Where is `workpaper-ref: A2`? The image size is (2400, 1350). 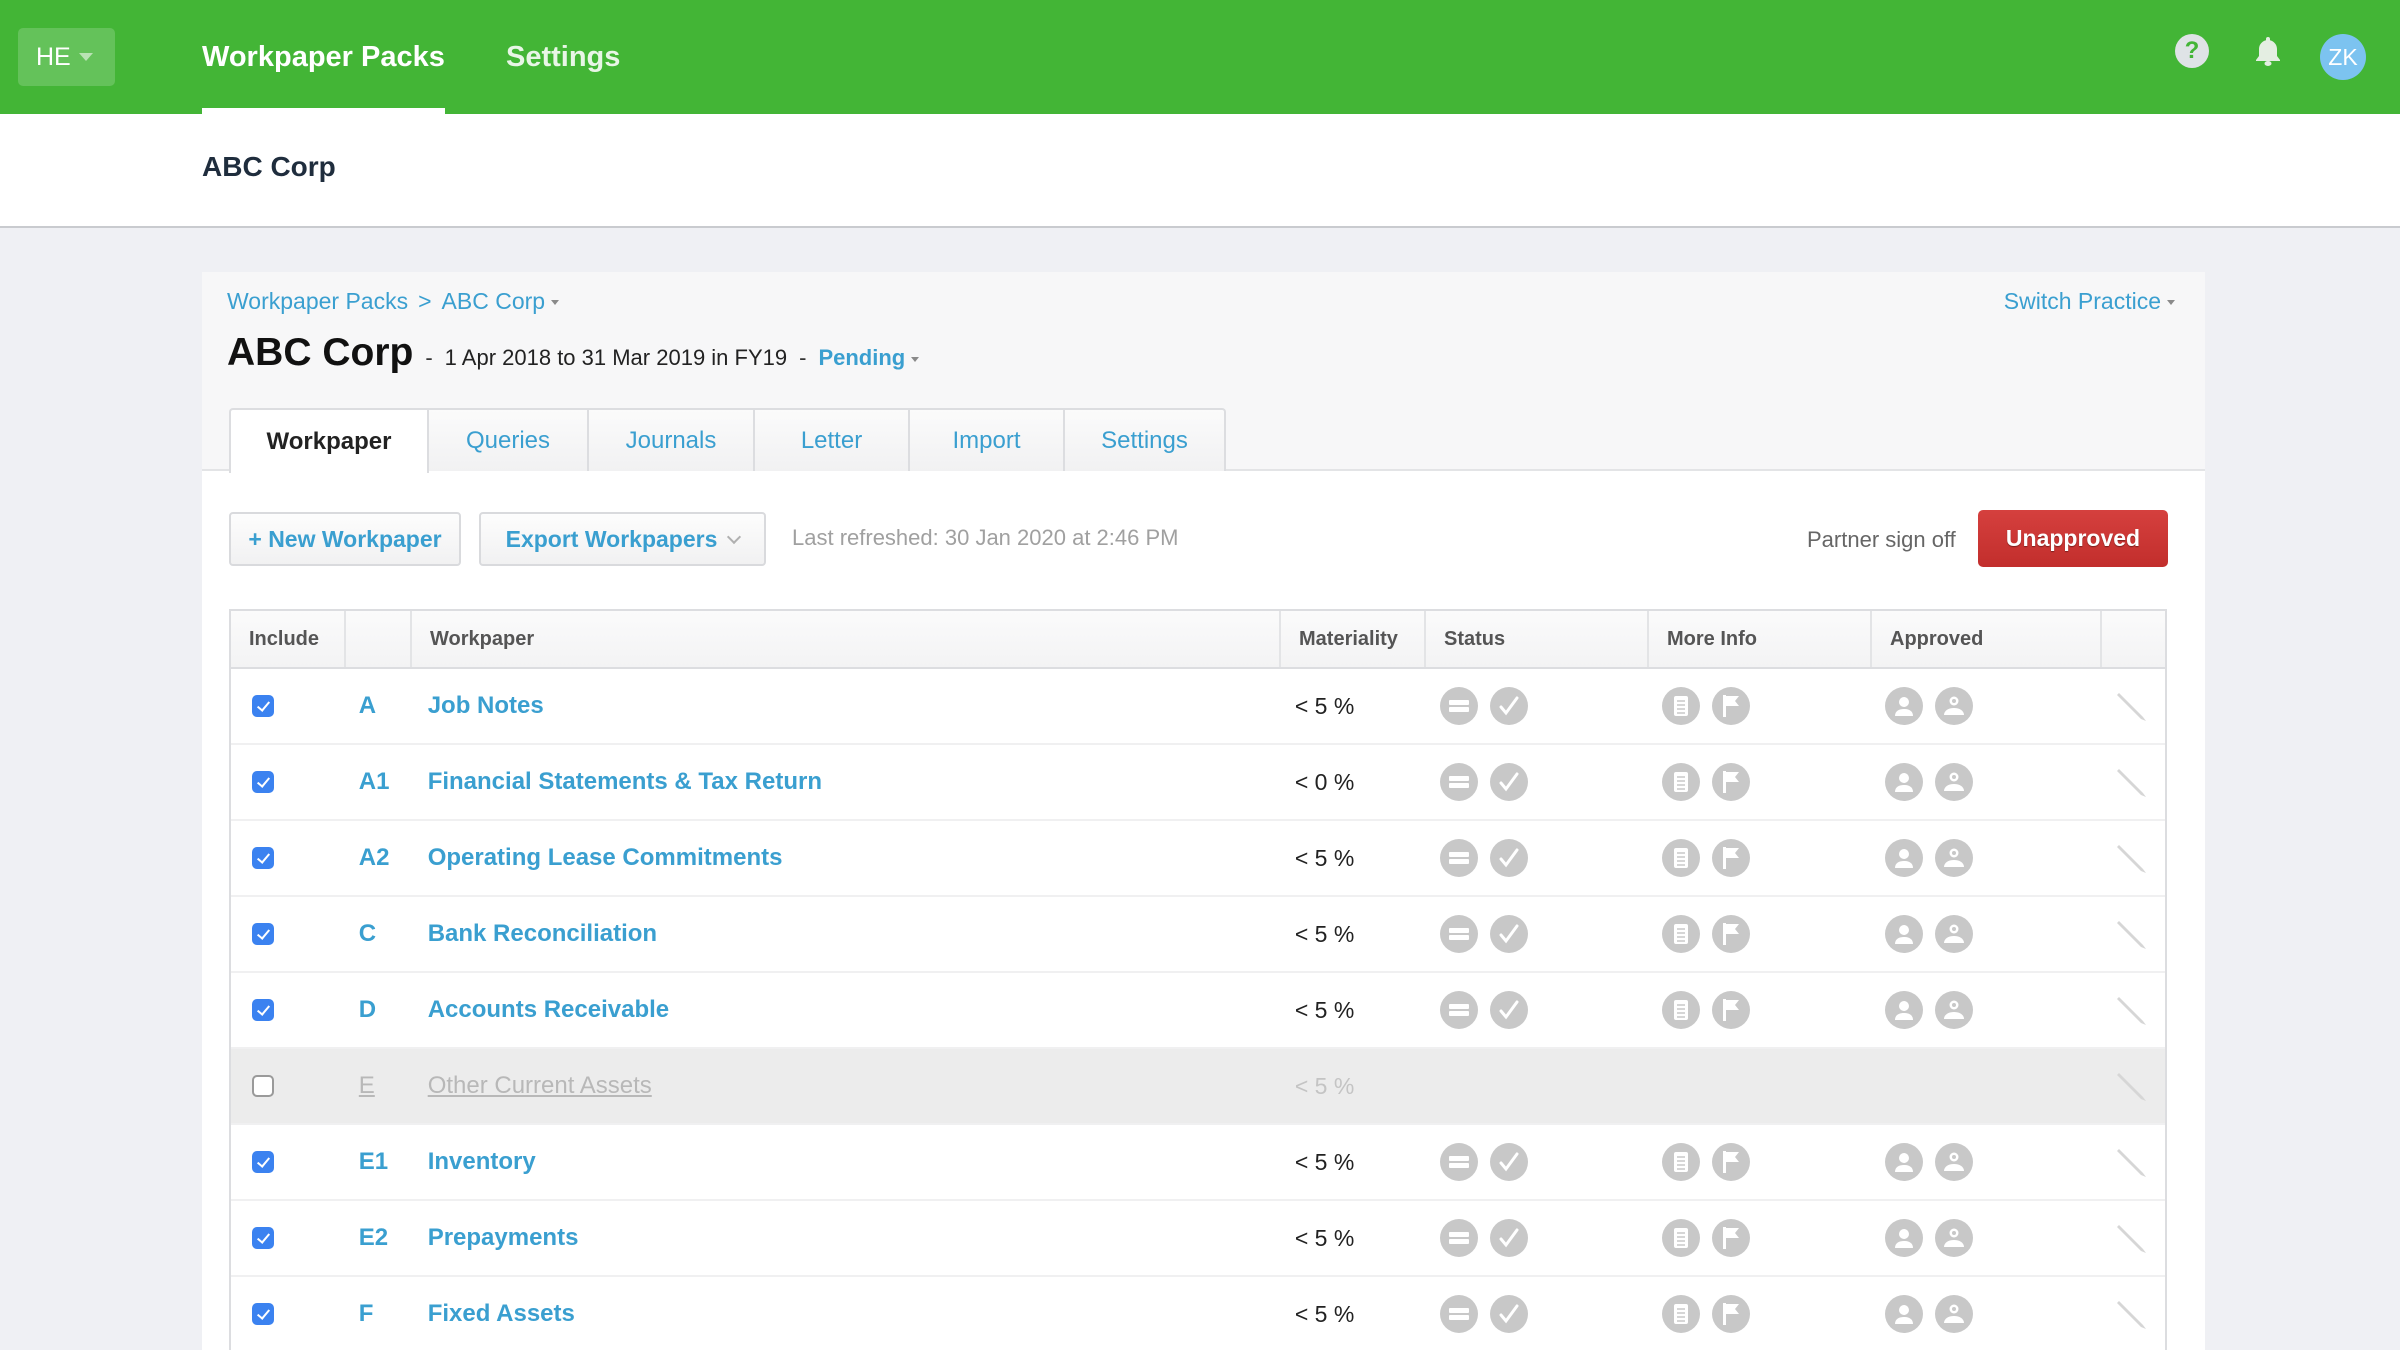 workpaper-ref: A2 is located at coordinates (379, 858).